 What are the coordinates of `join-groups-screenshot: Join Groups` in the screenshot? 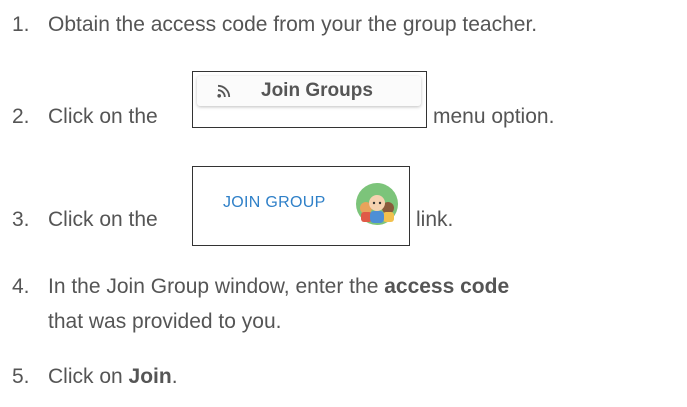 It's located at (309, 99).